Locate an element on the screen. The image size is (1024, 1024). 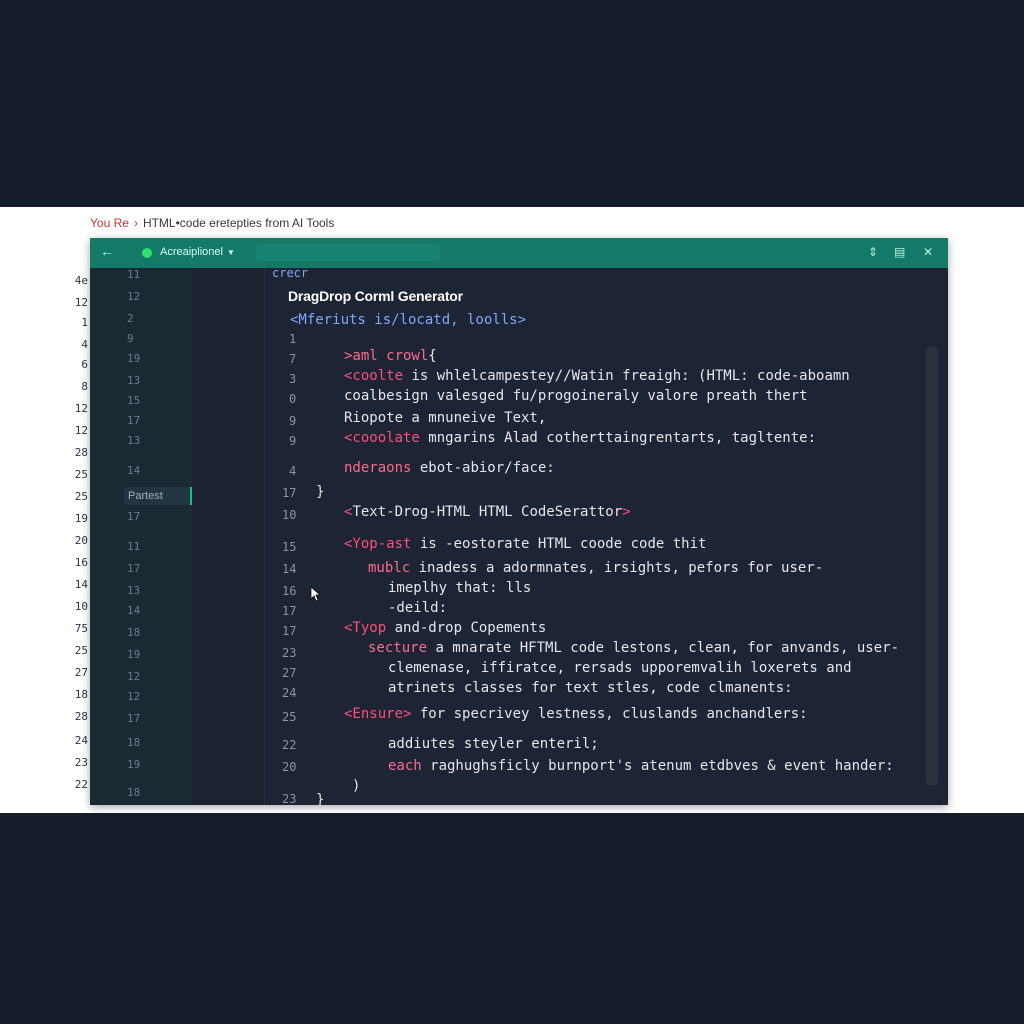
inner-line-number: 11 is located at coordinates (134, 546).